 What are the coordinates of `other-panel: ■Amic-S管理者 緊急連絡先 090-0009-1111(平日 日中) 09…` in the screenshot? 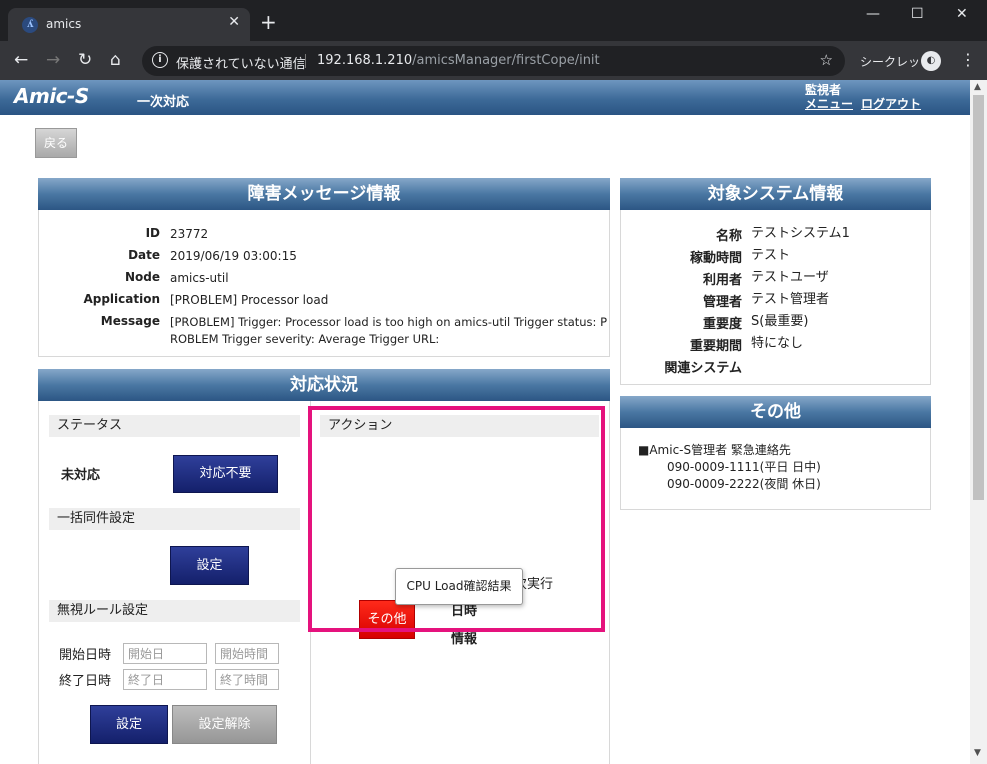 It's located at (775, 469).